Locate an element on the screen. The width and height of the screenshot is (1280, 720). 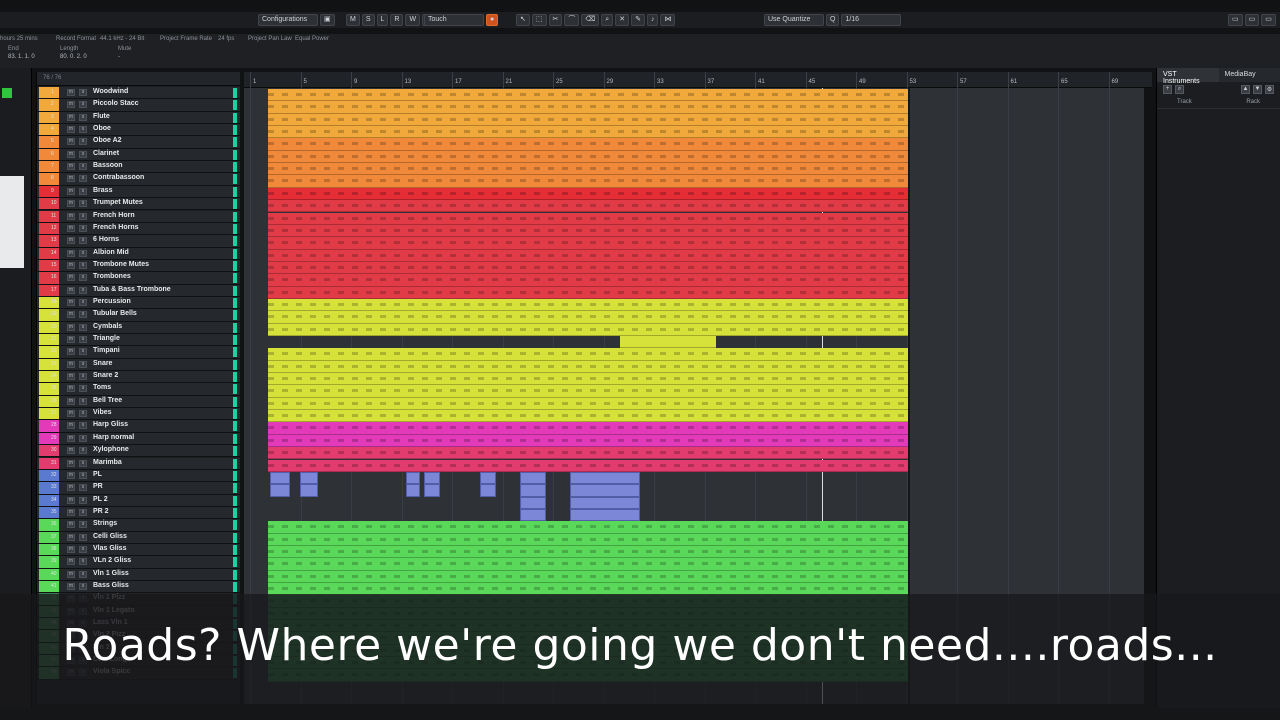
erase-tool-icon: ⌫ is located at coordinates (590, 20).